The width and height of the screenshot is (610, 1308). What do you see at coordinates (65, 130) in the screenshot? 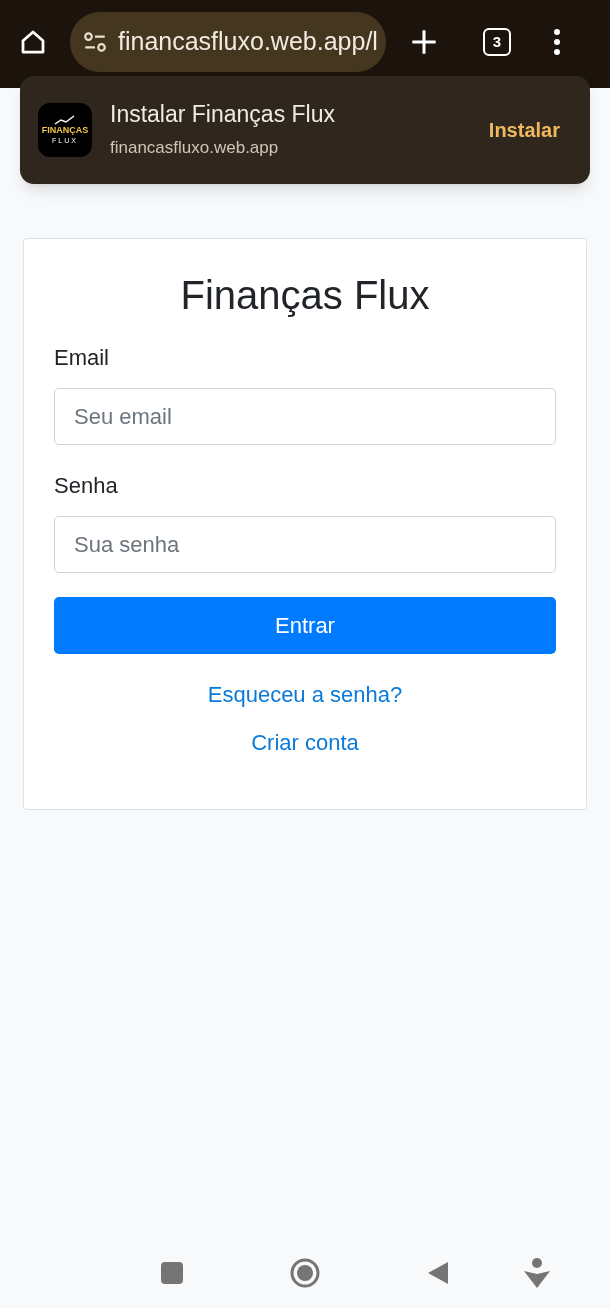
I see `app-icon-title: FINANÇAS` at bounding box center [65, 130].